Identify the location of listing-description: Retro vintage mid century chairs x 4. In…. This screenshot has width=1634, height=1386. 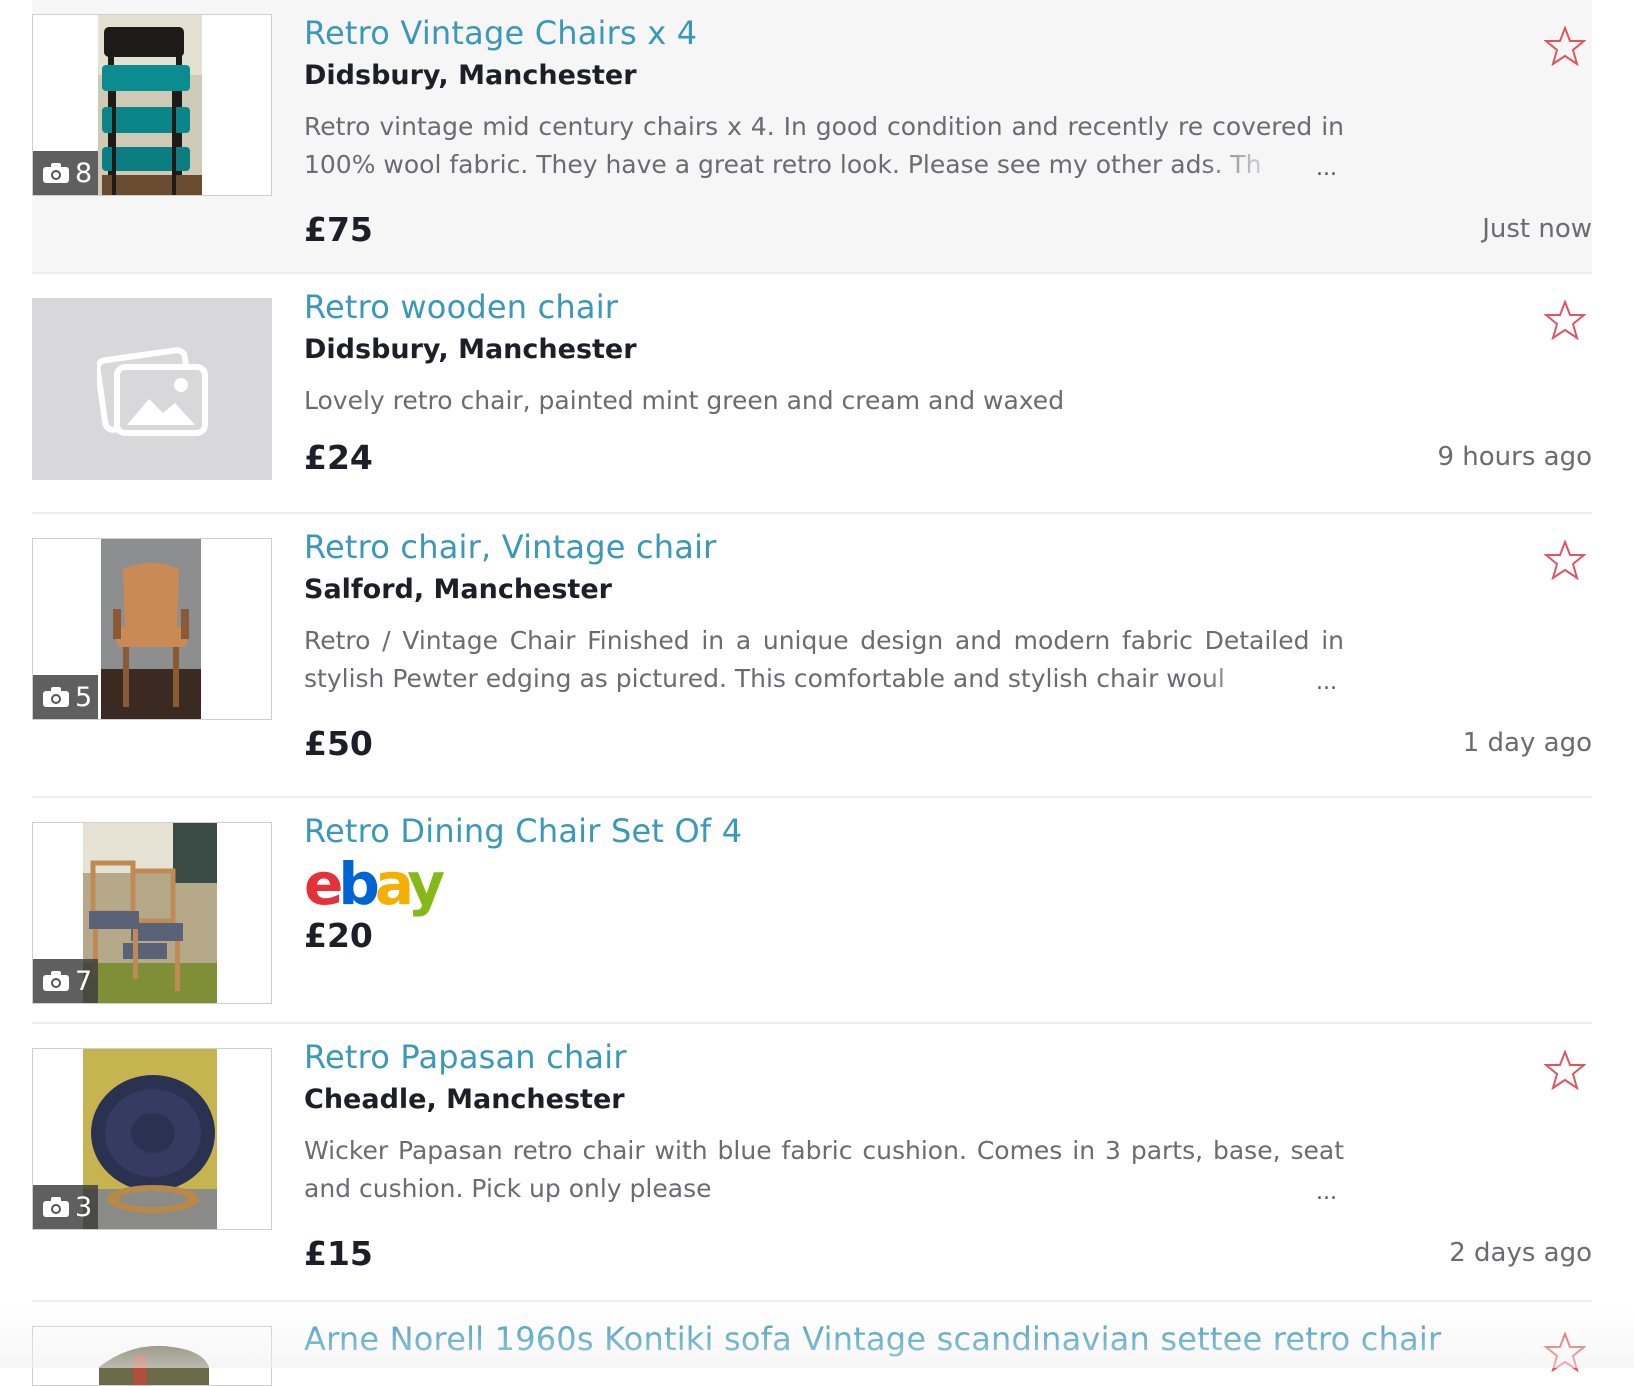
(824, 146).